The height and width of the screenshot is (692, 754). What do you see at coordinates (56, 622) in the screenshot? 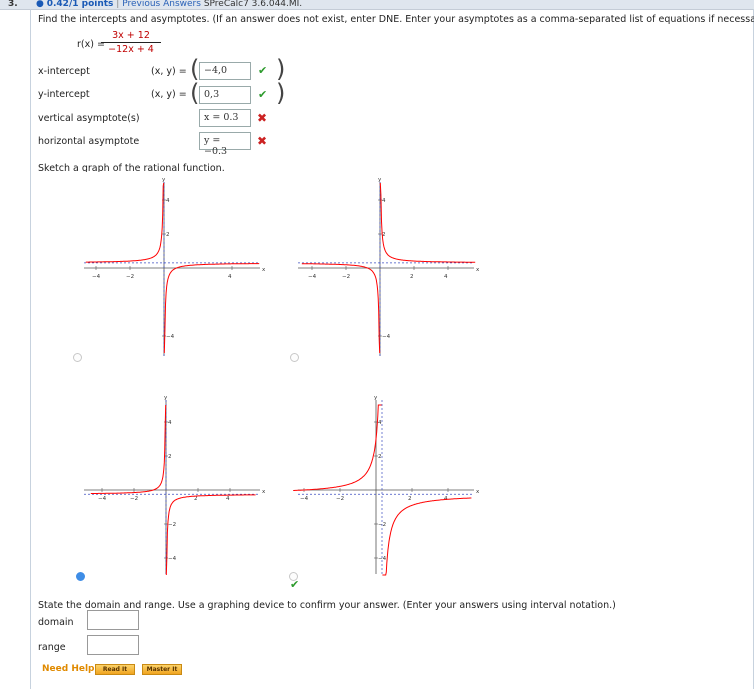
I see `domain-label: domain` at bounding box center [56, 622].